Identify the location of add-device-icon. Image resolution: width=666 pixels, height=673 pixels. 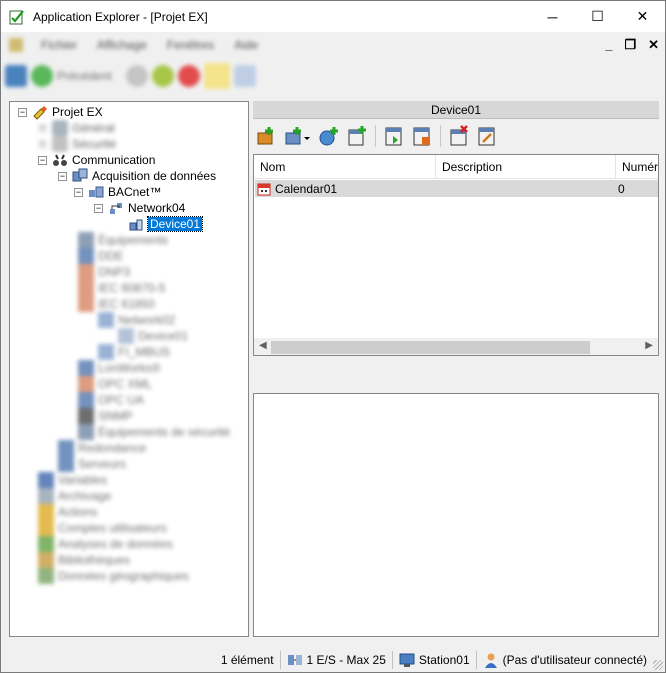
(328, 136).